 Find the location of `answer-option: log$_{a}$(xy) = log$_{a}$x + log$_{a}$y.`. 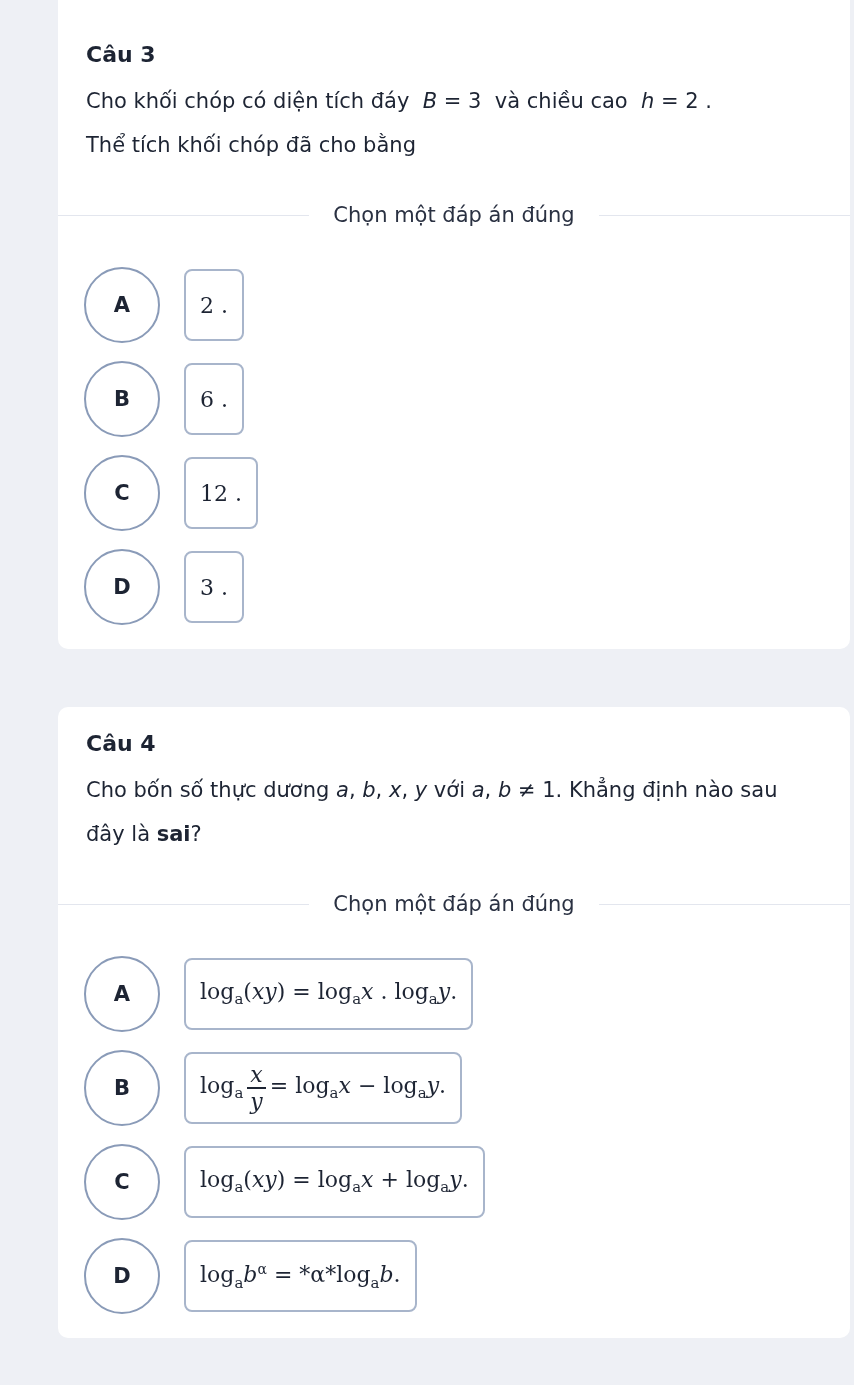

answer-option: log$_{a}$(xy) = log$_{a}$x + log$_{a}$y. is located at coordinates (334, 1182).